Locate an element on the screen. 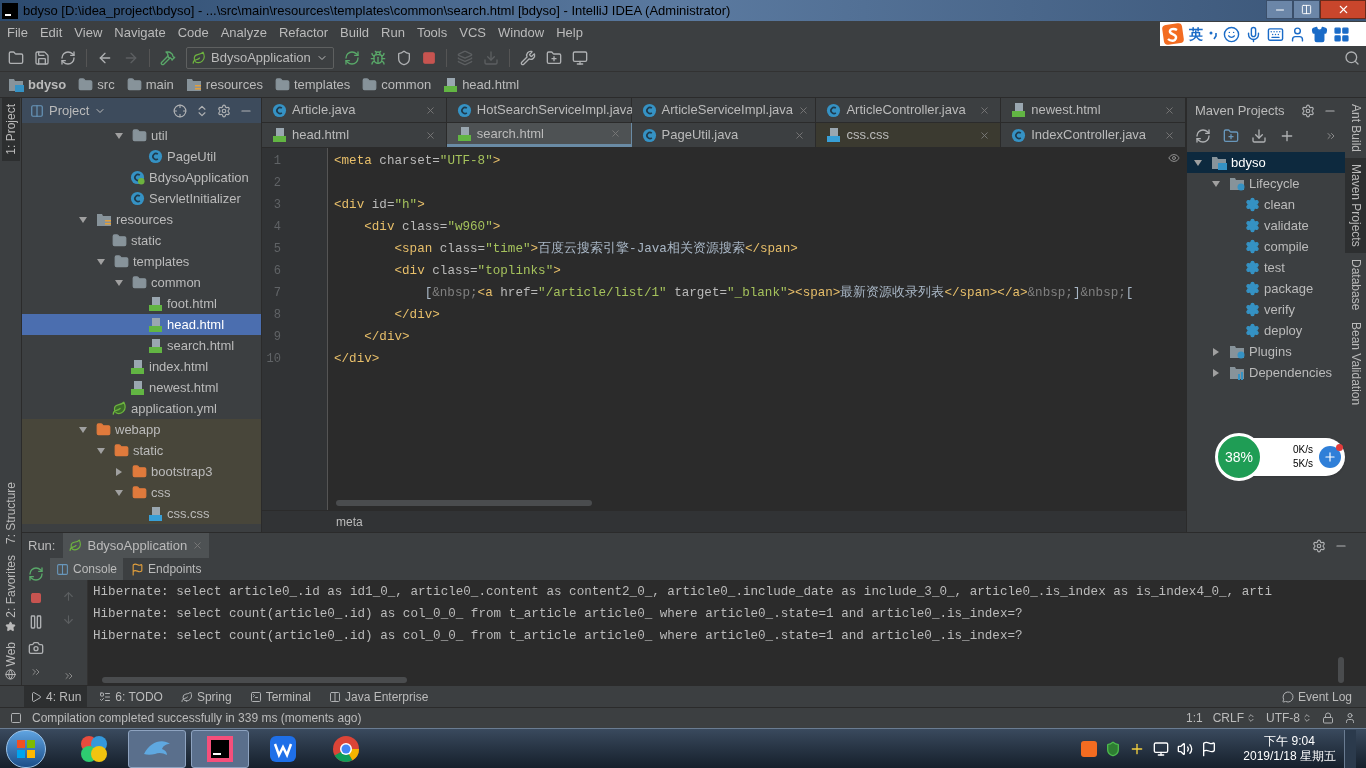 The width and height of the screenshot is (1366, 768). tree-item: webapp is located at coordinates (141, 429).